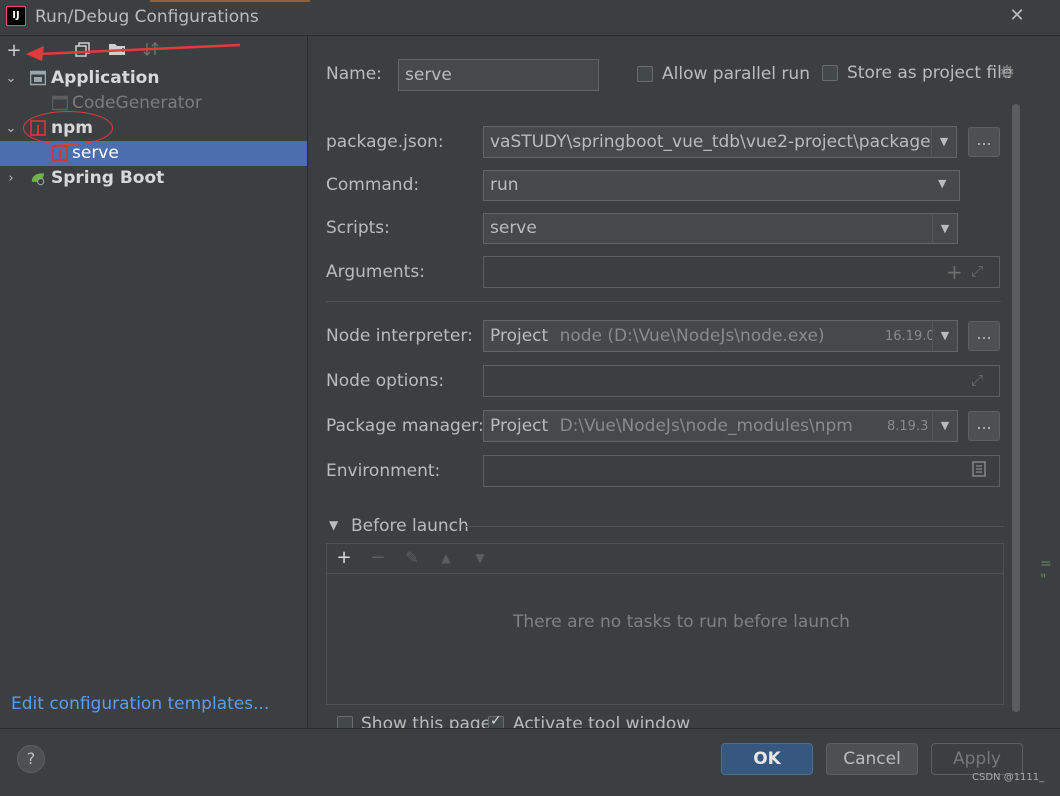  Describe the element at coordinates (375, 272) in the screenshot. I see `arguments-label: Arguments:` at that location.